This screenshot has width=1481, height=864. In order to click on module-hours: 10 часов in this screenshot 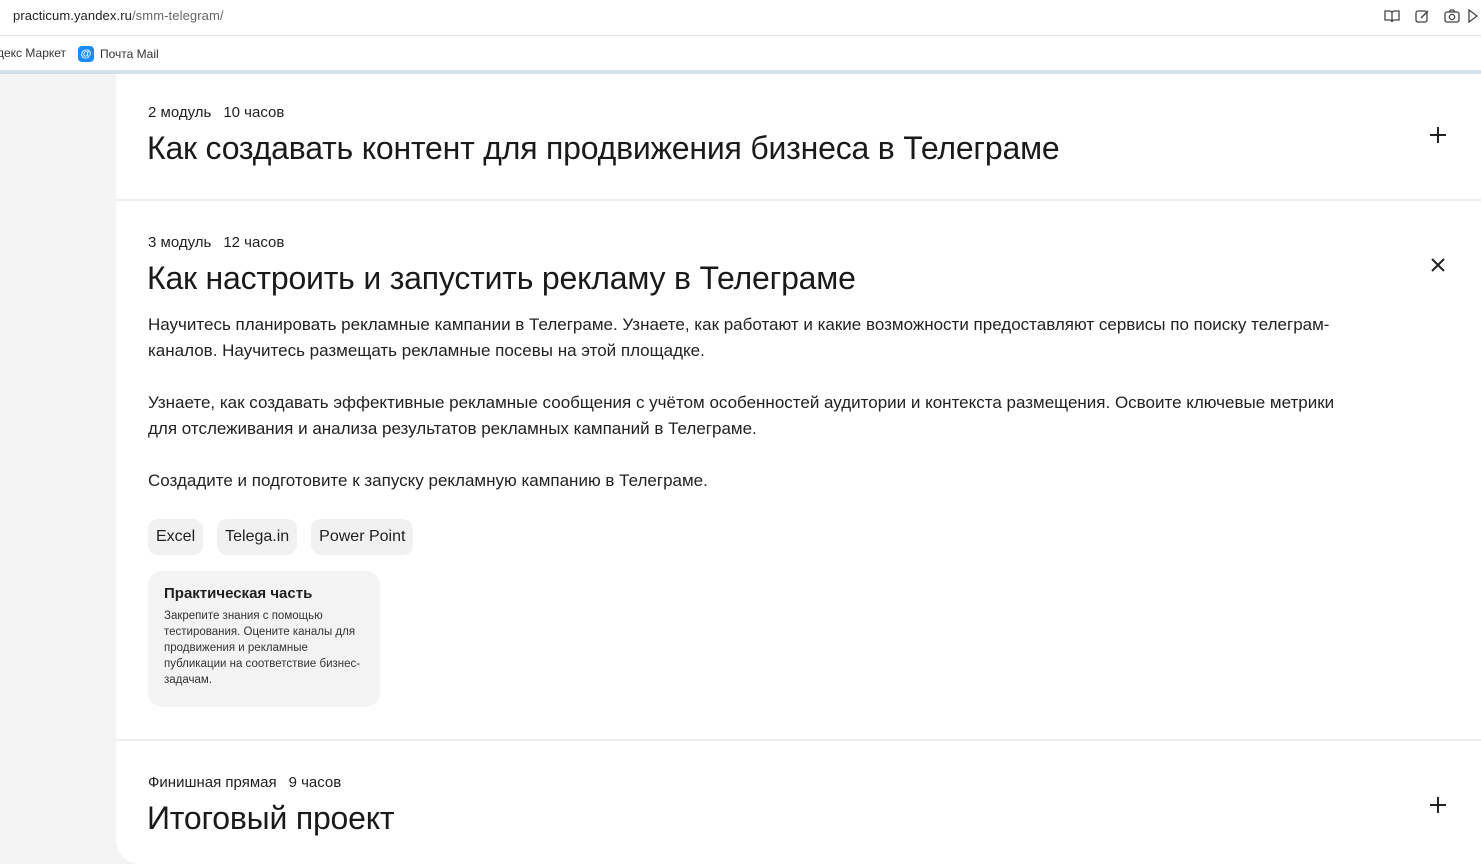, I will do `click(254, 112)`.